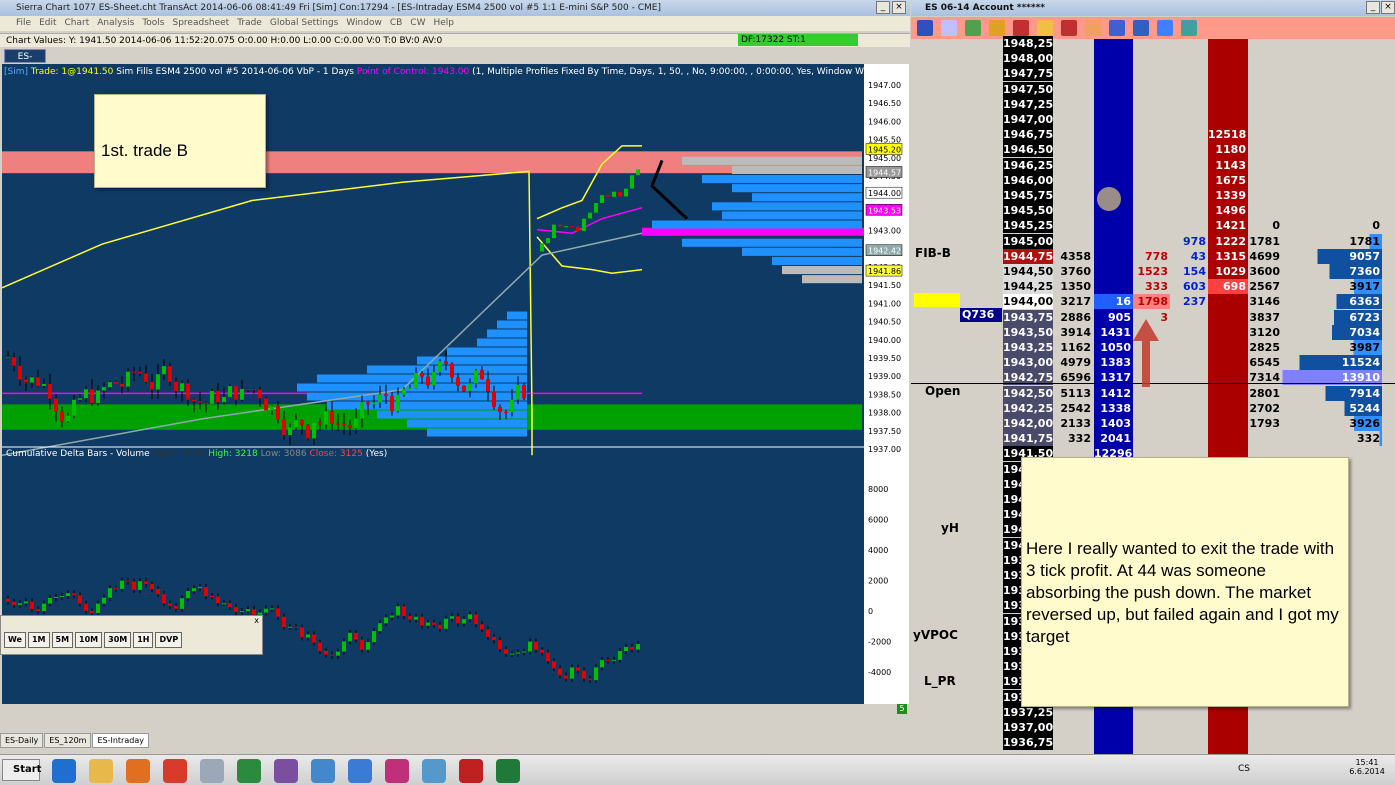  I want to click on delta-open: Open: 3184, so click(179, 454).